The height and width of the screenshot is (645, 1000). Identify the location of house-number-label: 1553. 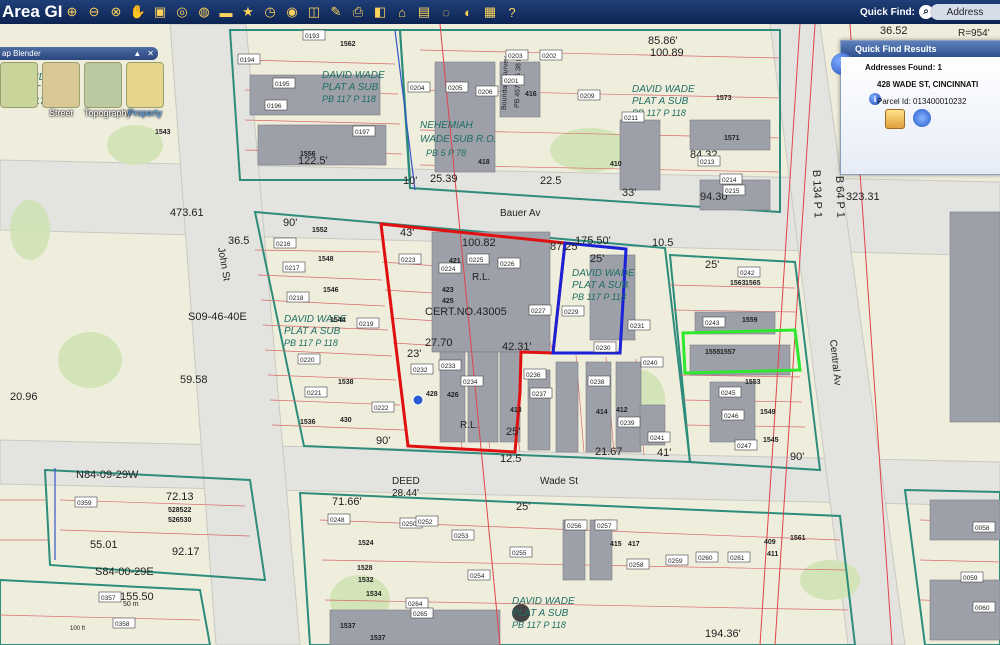
(753, 382).